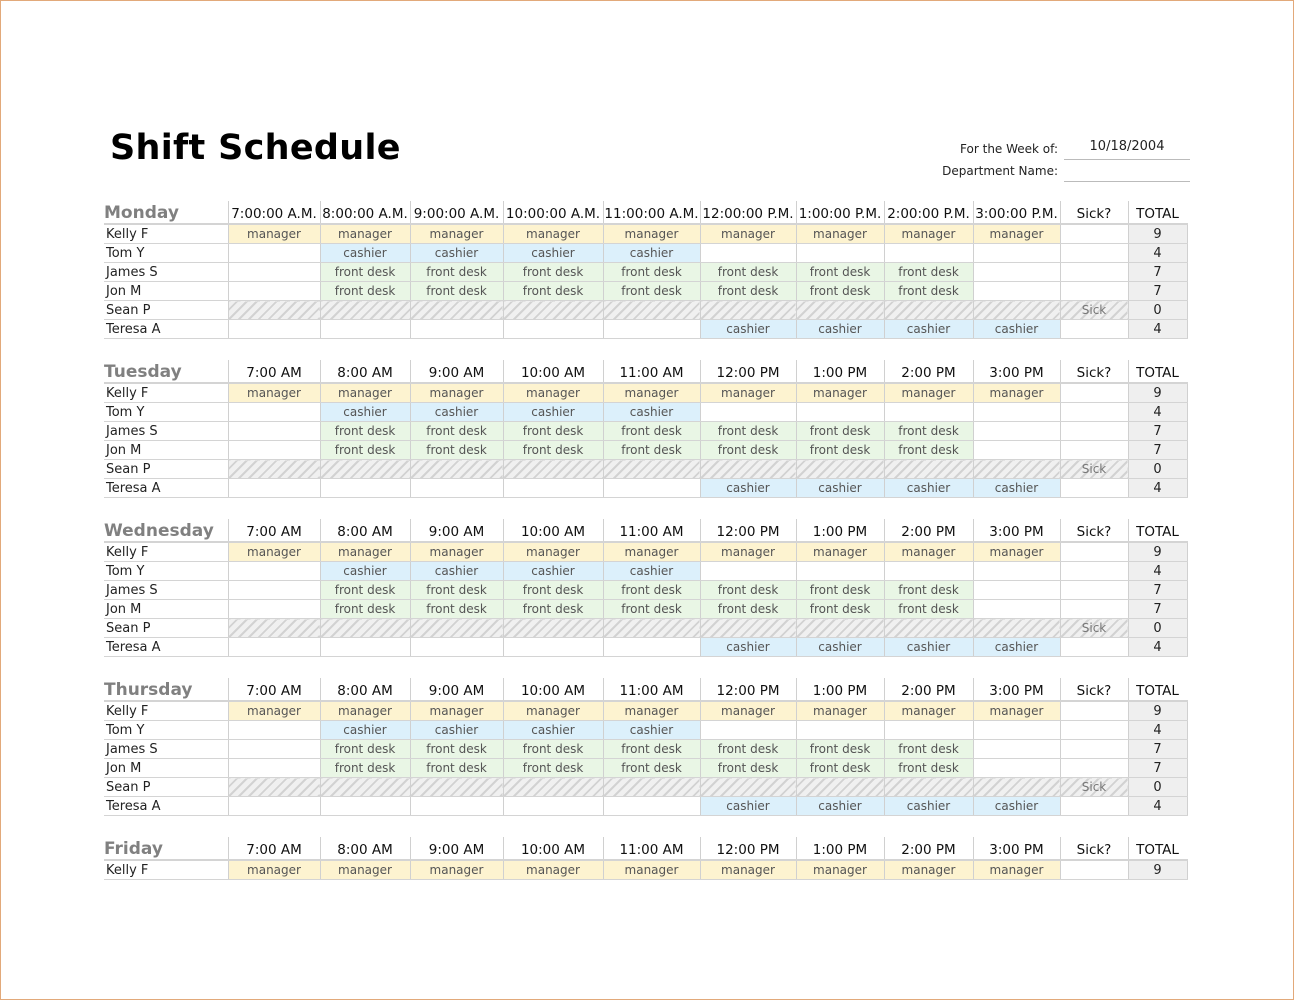 This screenshot has width=1294, height=1000. I want to click on week-of-field: 10/18/2004, so click(1127, 149).